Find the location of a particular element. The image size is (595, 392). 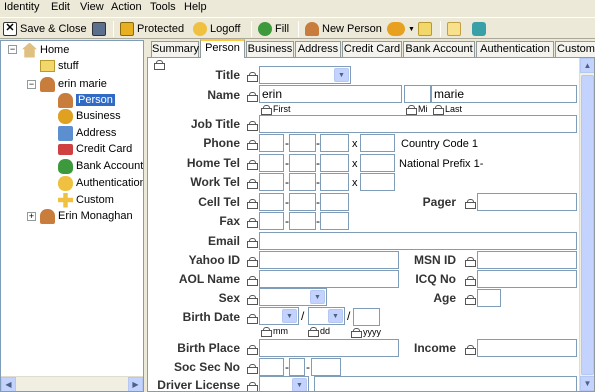

title-select: ▼ is located at coordinates (305, 75).